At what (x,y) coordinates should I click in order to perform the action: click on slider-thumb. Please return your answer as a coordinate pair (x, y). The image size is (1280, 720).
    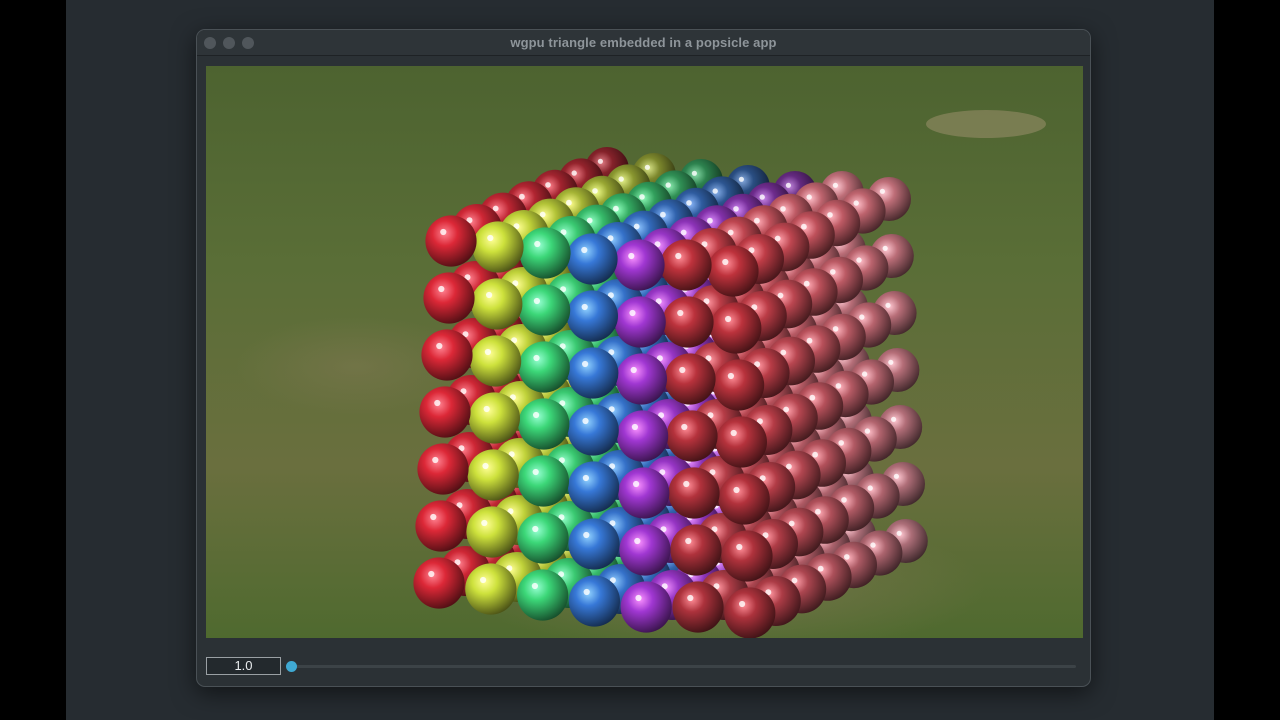
    Looking at the image, I should click on (291, 666).